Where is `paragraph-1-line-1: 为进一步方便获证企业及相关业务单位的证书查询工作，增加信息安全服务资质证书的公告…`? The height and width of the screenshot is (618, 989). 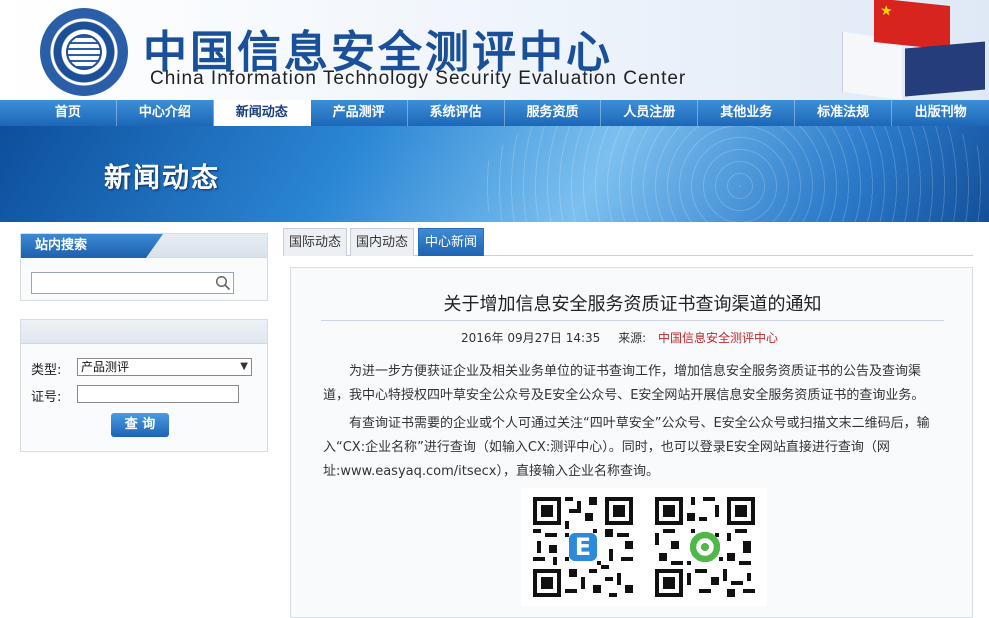 paragraph-1-line-1: 为进一步方便获证企业及相关业务单位的证书查询工作，增加信息安全服务资质证书的公告… is located at coordinates (635, 371).